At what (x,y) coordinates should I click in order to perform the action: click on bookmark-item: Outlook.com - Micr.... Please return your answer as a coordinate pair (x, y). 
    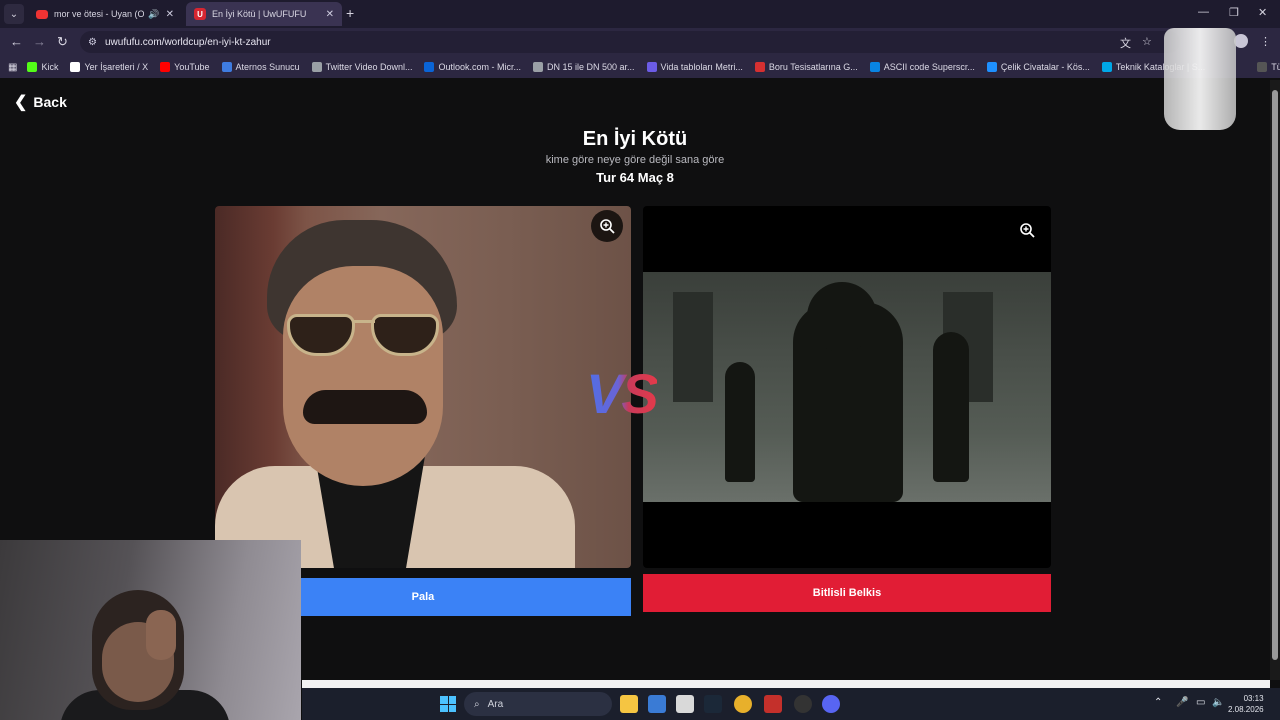
    Looking at the image, I should click on (472, 67).